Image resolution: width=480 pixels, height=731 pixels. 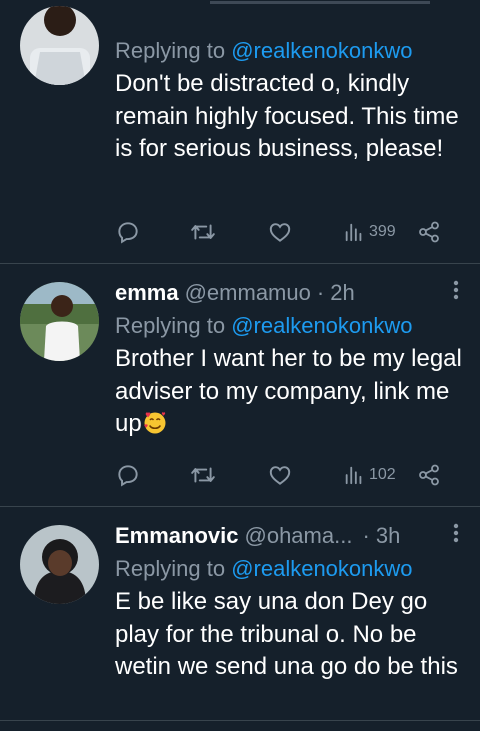 I want to click on views-count: 399, so click(x=382, y=231).